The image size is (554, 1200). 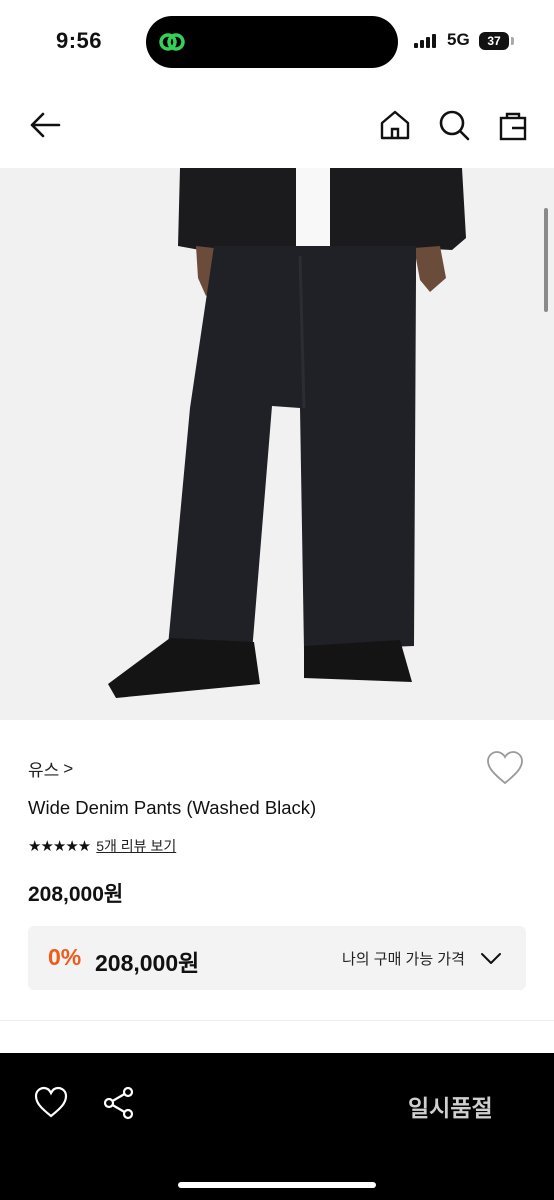 I want to click on shopping-bag-icon, so click(x=513, y=125).